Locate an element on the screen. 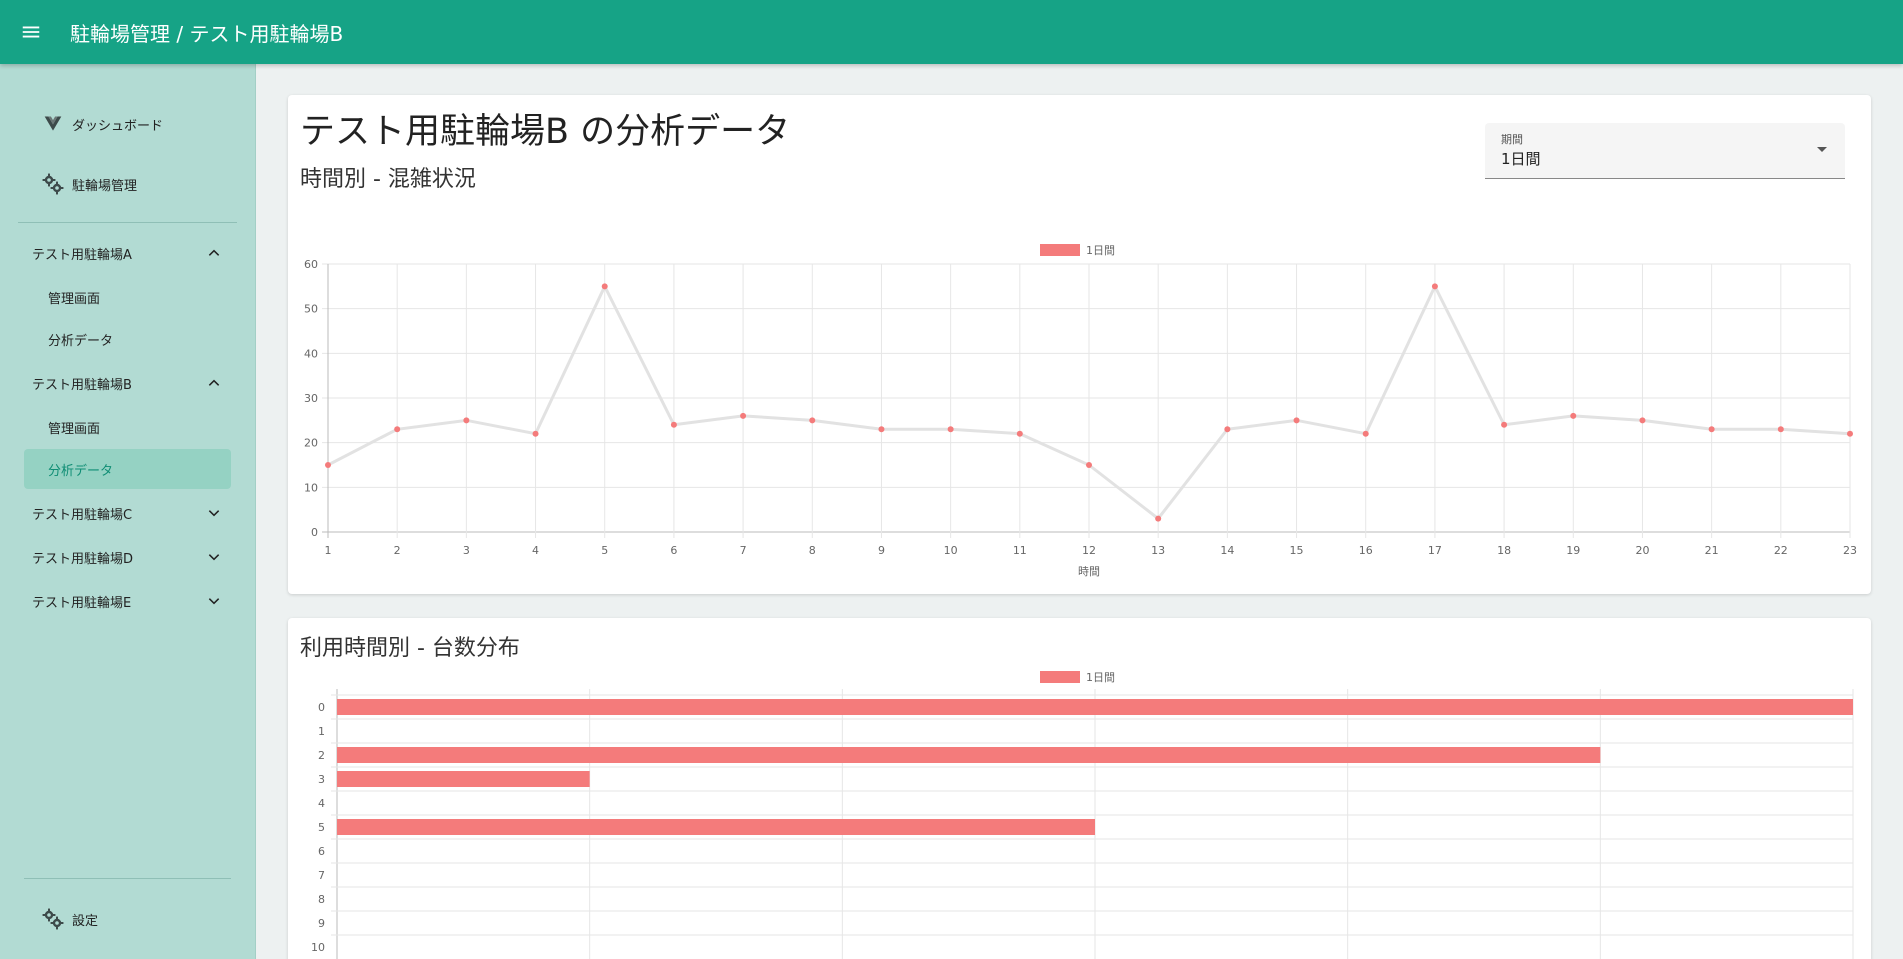 This screenshot has width=1903, height=959. x-tick-label: 16 is located at coordinates (1366, 550).